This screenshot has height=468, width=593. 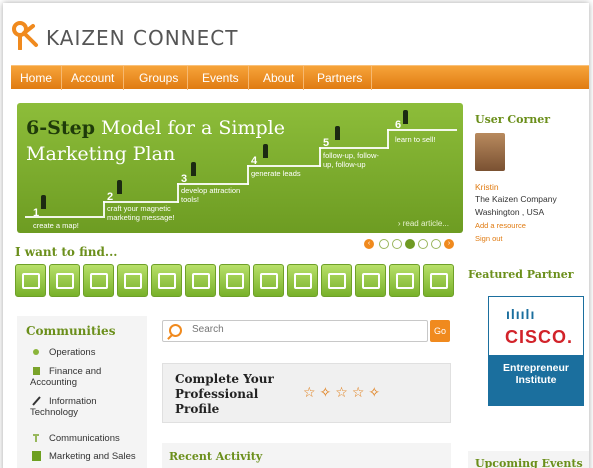 What do you see at coordinates (175, 330) in the screenshot?
I see `search-icon` at bounding box center [175, 330].